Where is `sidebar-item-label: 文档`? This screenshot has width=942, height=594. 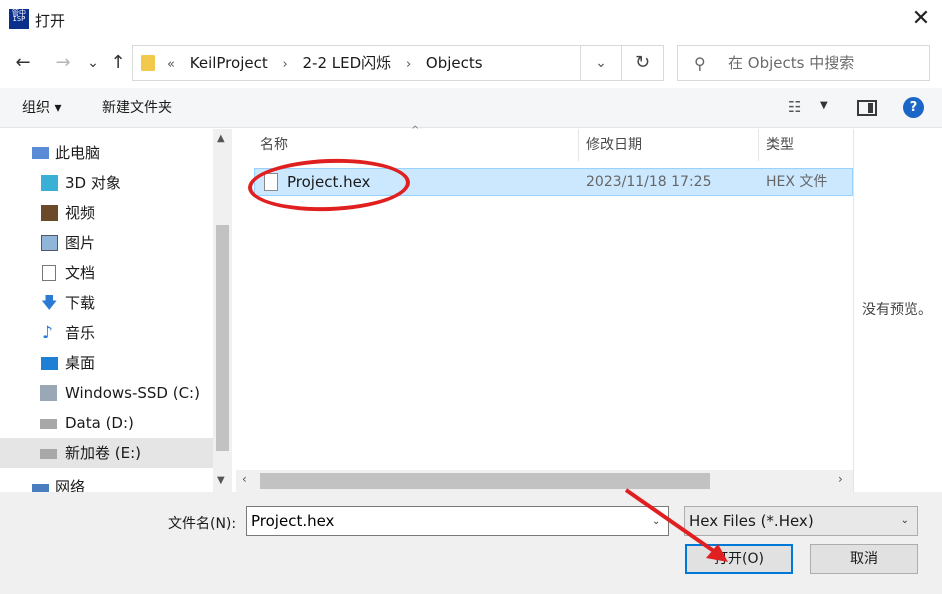
sidebar-item-label: 文档 is located at coordinates (80, 273).